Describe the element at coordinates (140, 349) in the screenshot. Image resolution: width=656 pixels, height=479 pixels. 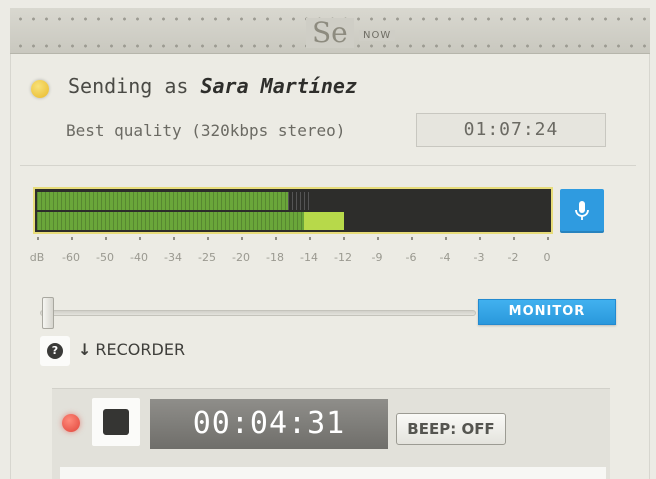
I see `recorder-toggle-label: RECORDER` at that location.